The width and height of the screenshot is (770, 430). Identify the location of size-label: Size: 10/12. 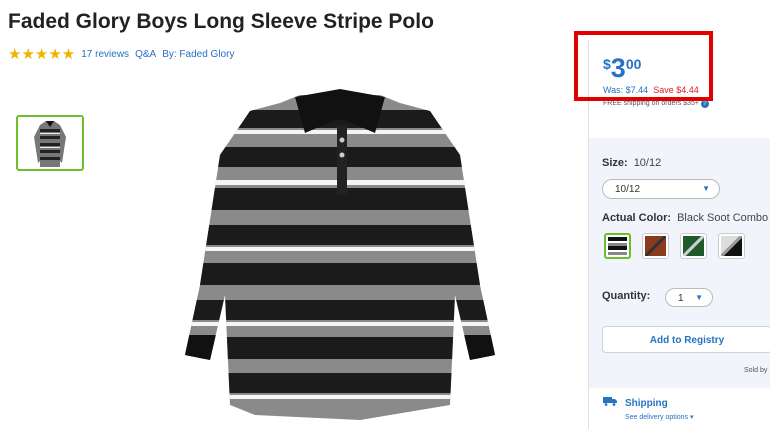
(631, 163).